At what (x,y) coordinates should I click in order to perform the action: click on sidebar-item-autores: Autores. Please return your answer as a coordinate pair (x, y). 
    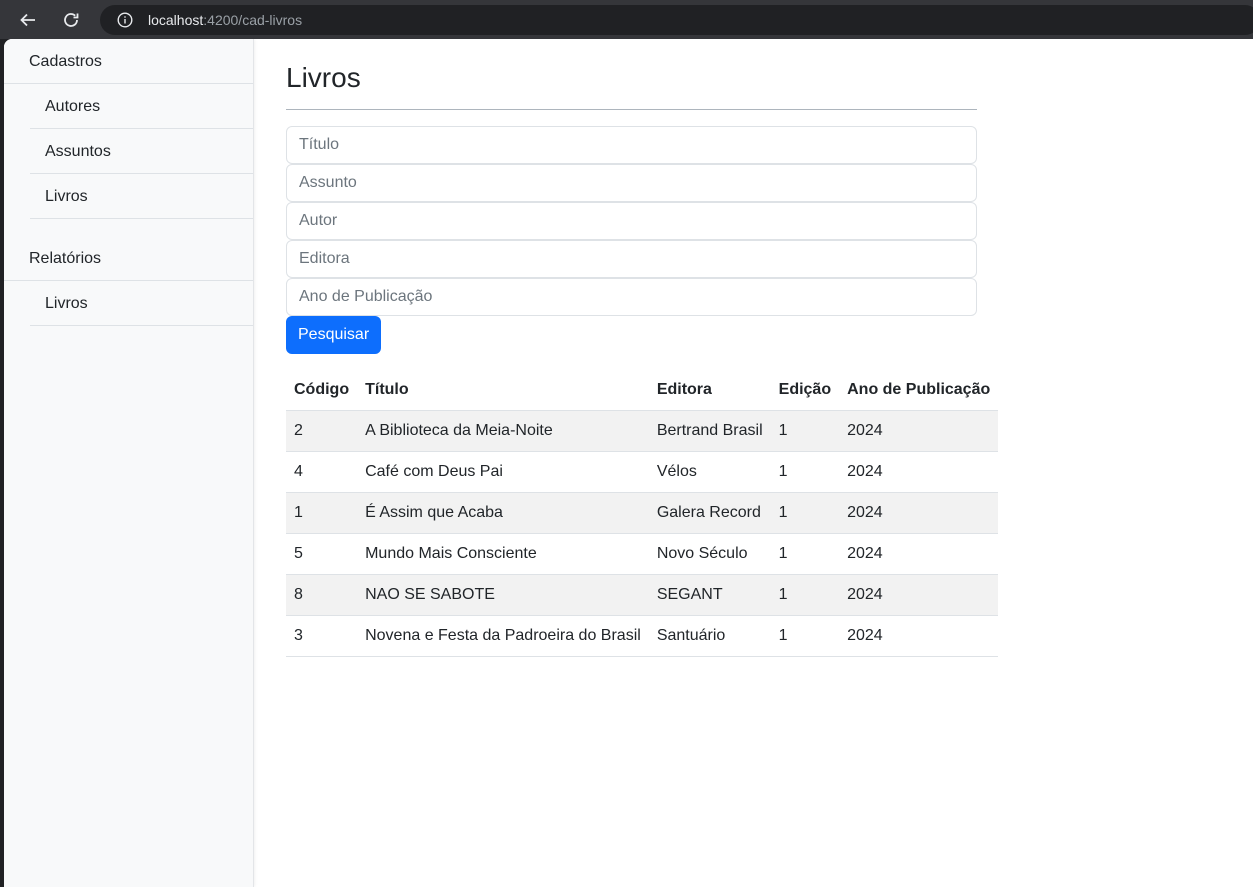
    Looking at the image, I should click on (141, 106).